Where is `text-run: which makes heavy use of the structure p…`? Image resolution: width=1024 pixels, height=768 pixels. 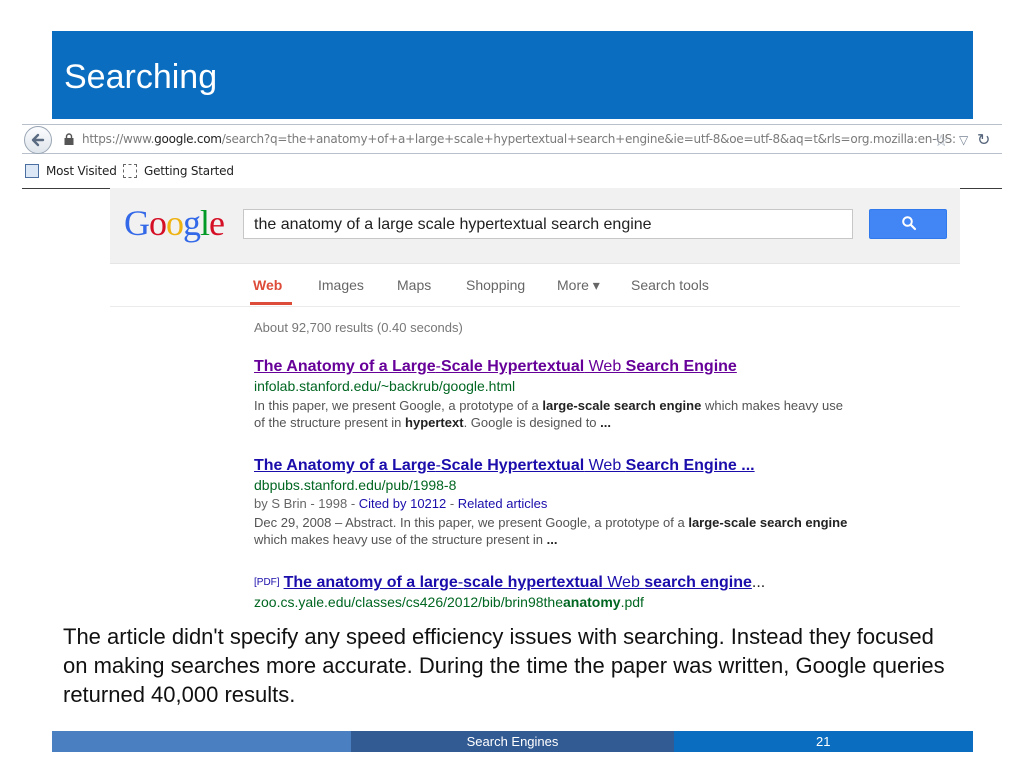 text-run: which makes heavy use of the structure p… is located at coordinates (400, 539).